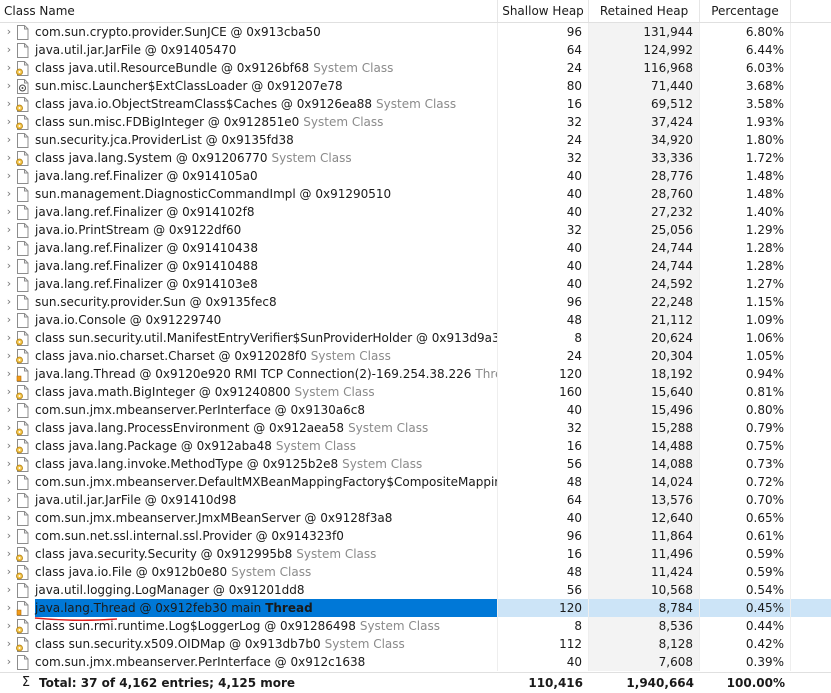  What do you see at coordinates (249, 266) in the screenshot?
I see `class-name-cell: › java.lang.ref.Finalizer @ 0x91410488` at bounding box center [249, 266].